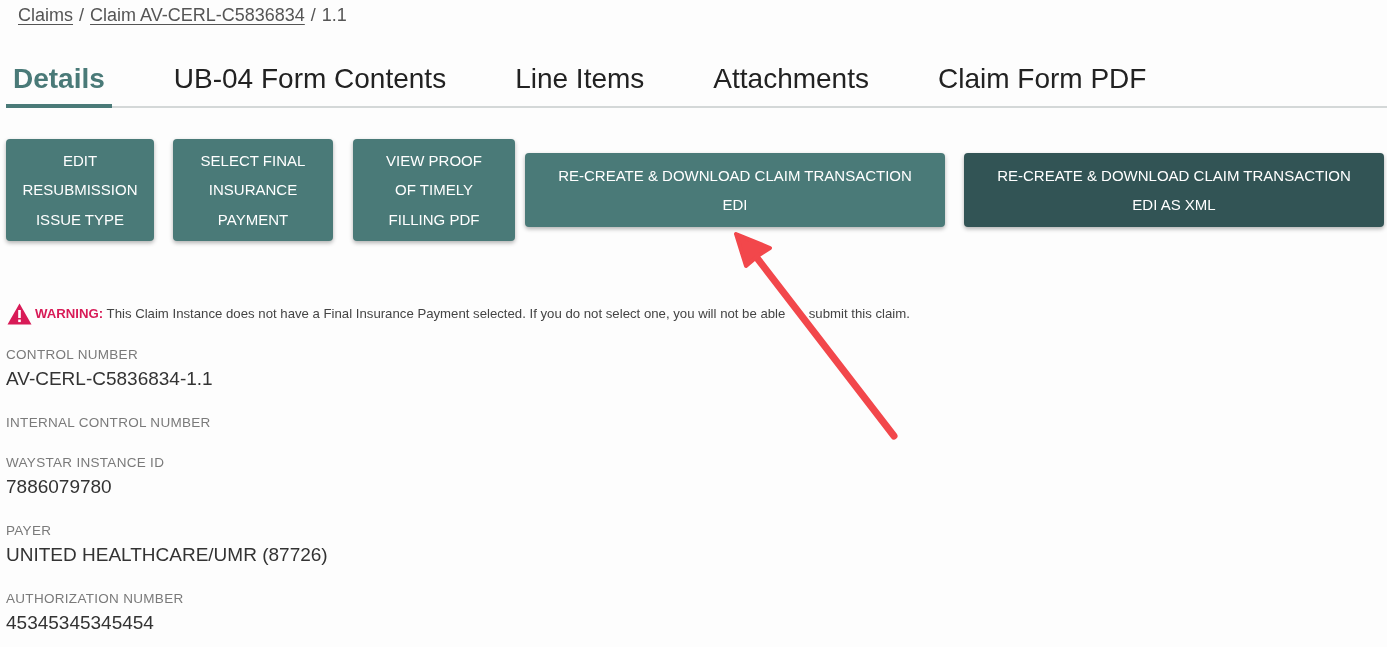  What do you see at coordinates (434, 190) in the screenshot?
I see `action-button: VIEW PROOF OF TIMELY FILLING PDF` at bounding box center [434, 190].